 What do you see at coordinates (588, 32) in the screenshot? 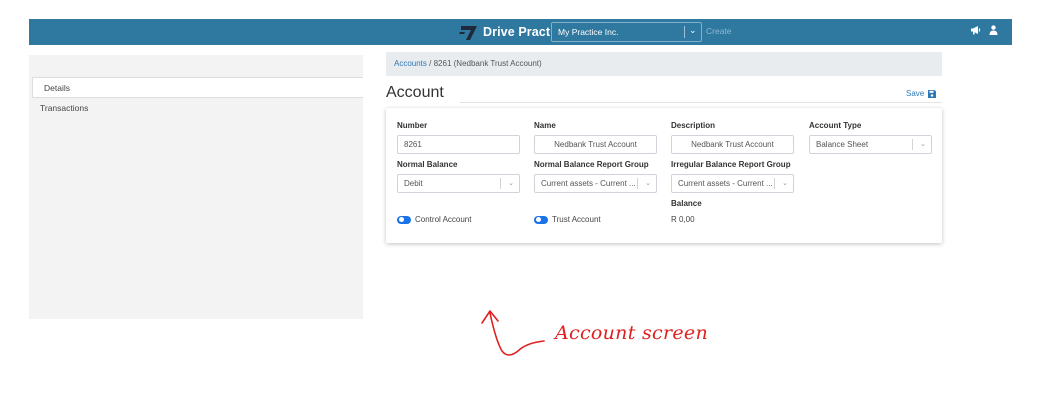
I see `company-select-value: My Practice Inc.` at bounding box center [588, 32].